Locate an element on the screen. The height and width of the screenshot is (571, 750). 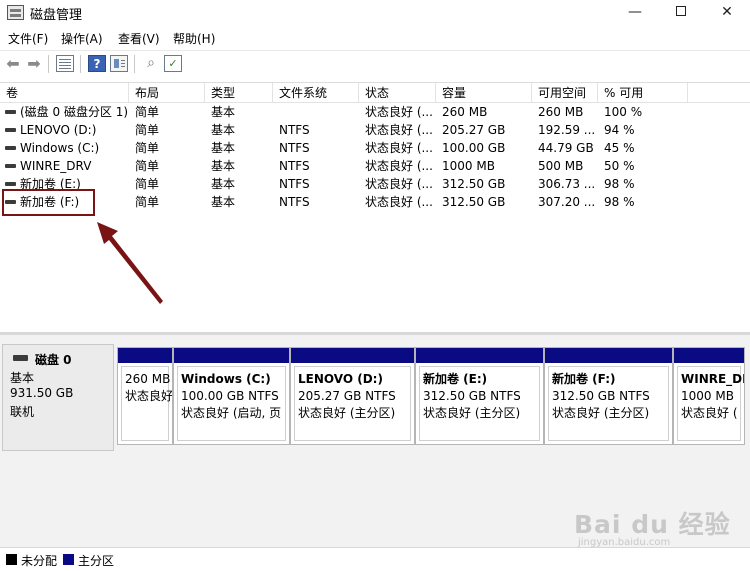
partition-block: 260 MB 状态良好 is located at coordinates (145, 396).